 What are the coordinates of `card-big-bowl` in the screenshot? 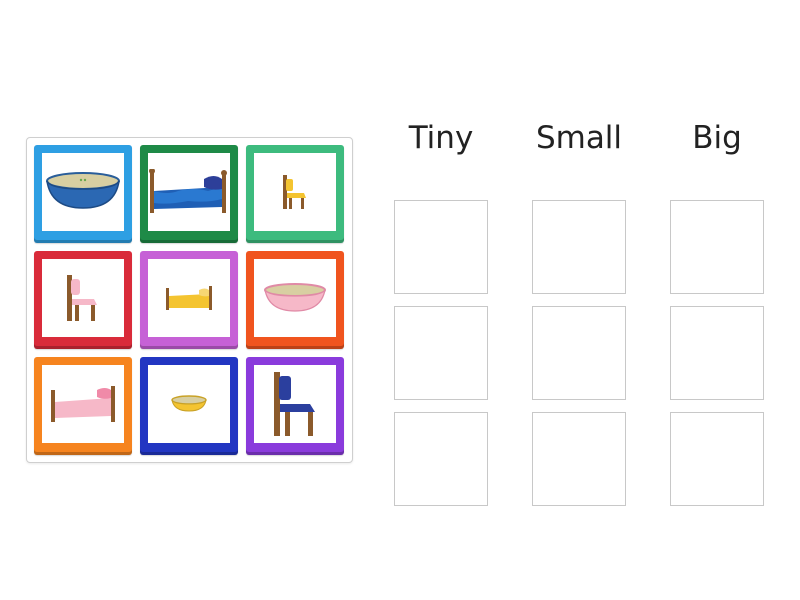 It's located at (83, 194).